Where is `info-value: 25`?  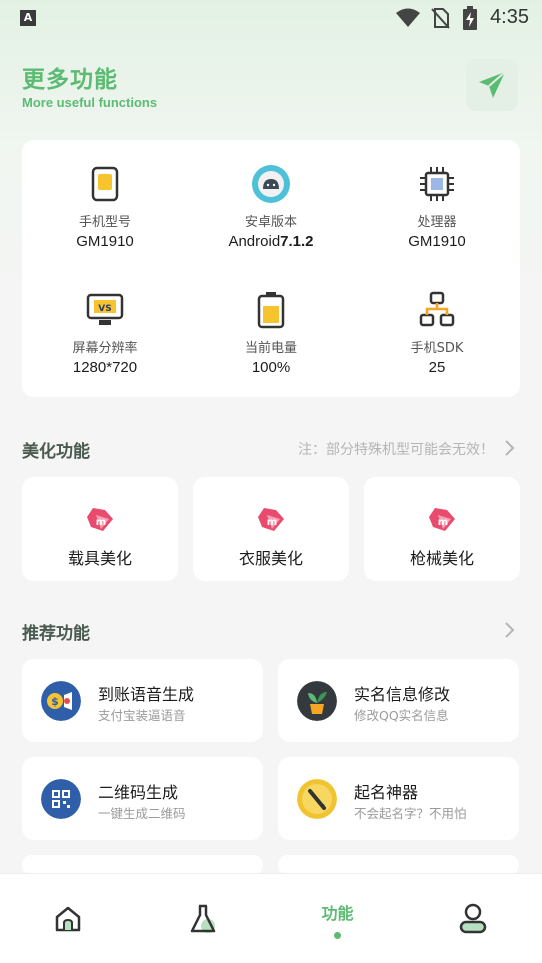 info-value: 25 is located at coordinates (437, 367).